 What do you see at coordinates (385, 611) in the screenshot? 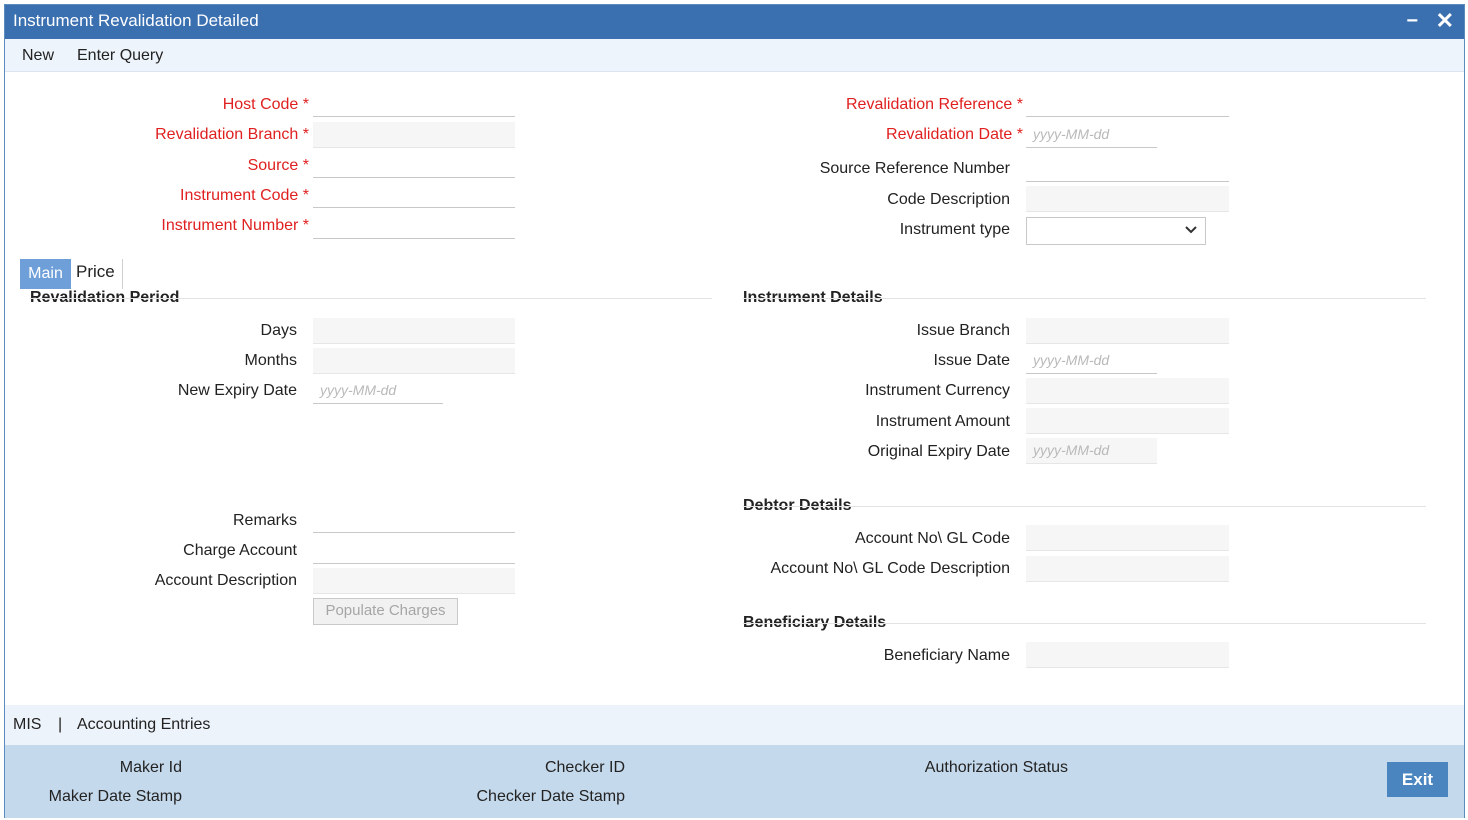
I see `populate-charges-button: Populate Charges` at bounding box center [385, 611].